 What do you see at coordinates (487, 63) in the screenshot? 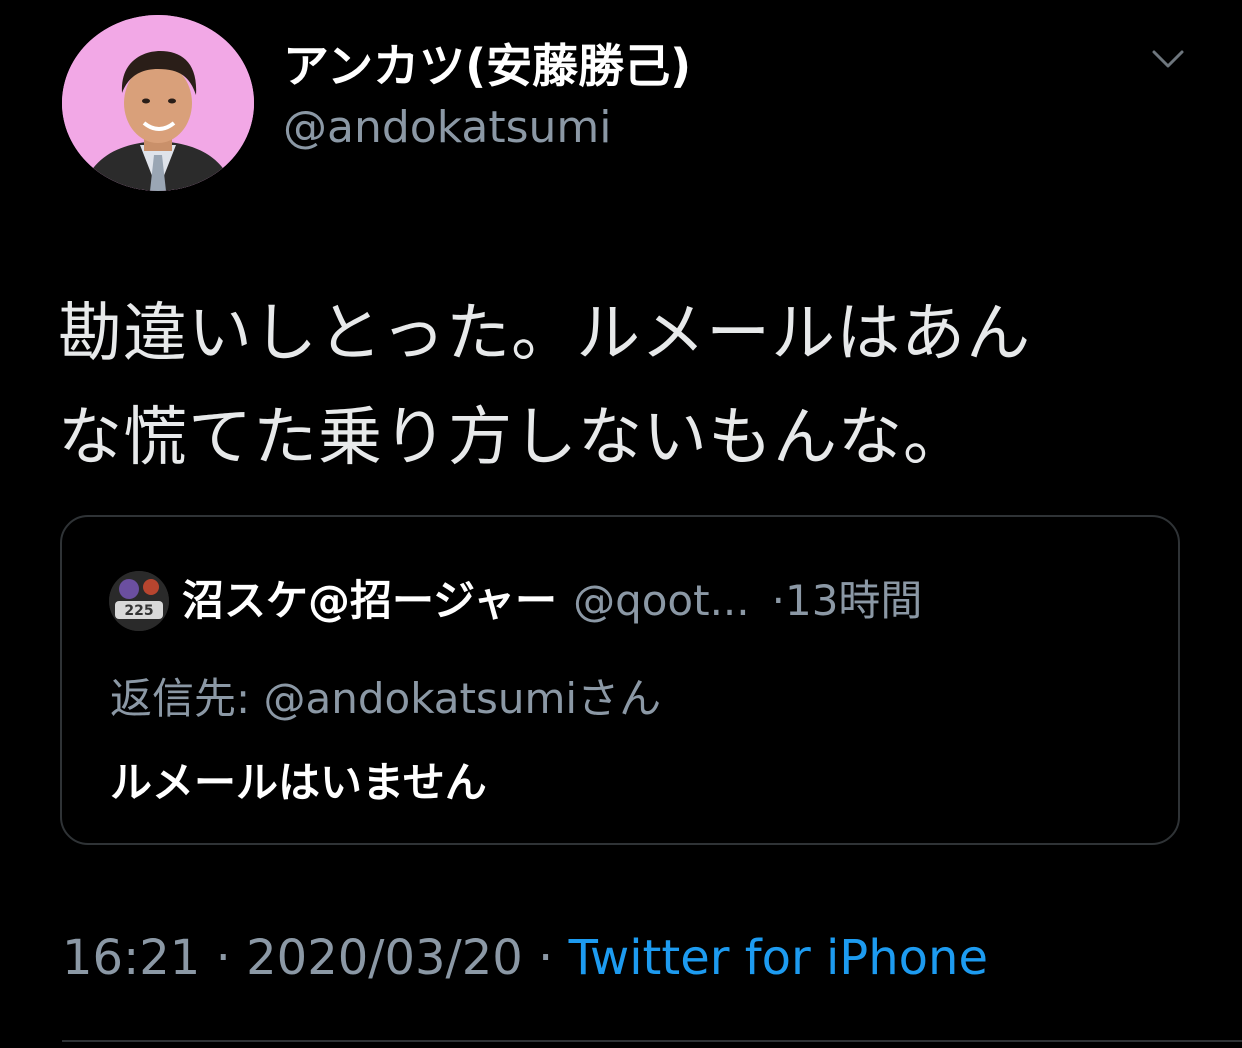
I see `author-display-name: アンカツ(安藤勝己)` at bounding box center [487, 63].